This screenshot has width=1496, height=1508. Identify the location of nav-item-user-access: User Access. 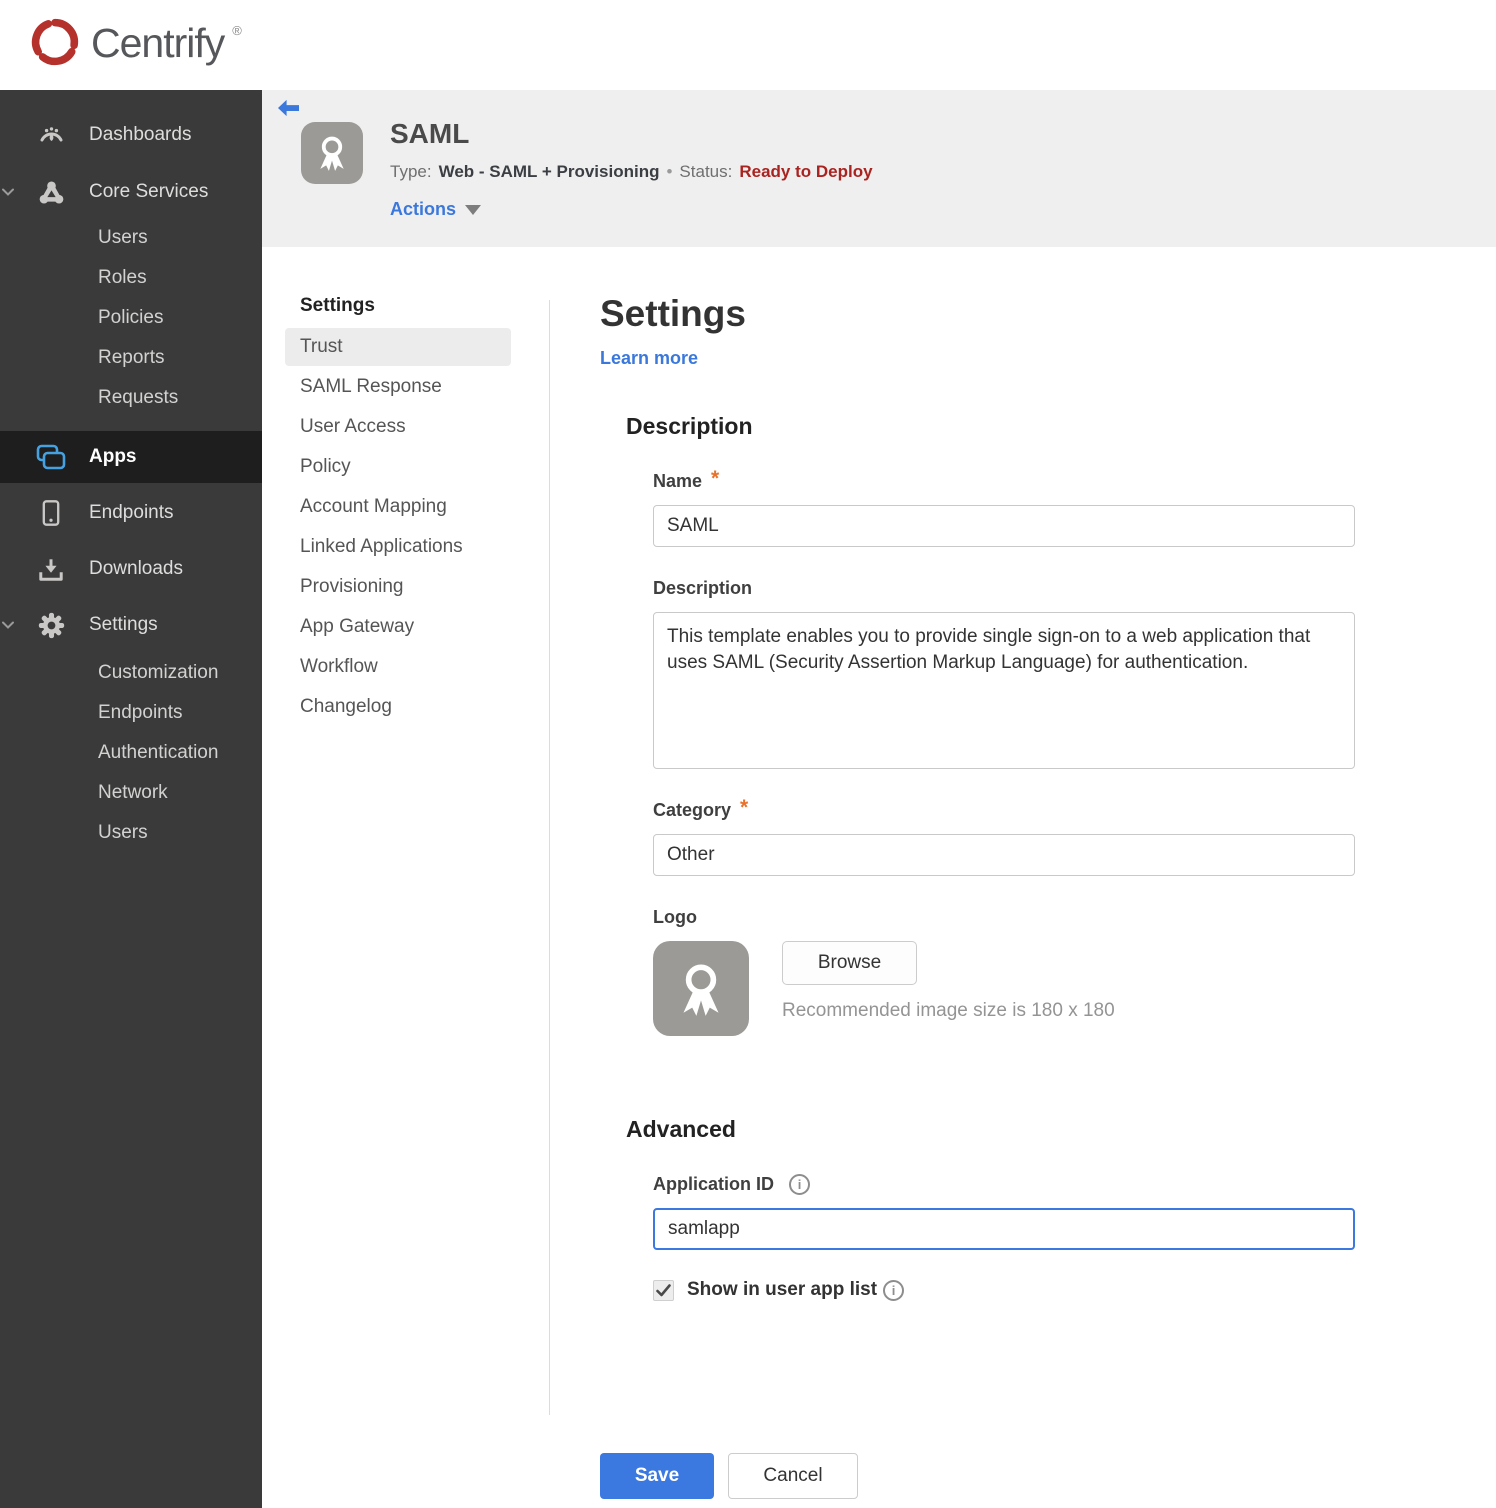
(398, 427).